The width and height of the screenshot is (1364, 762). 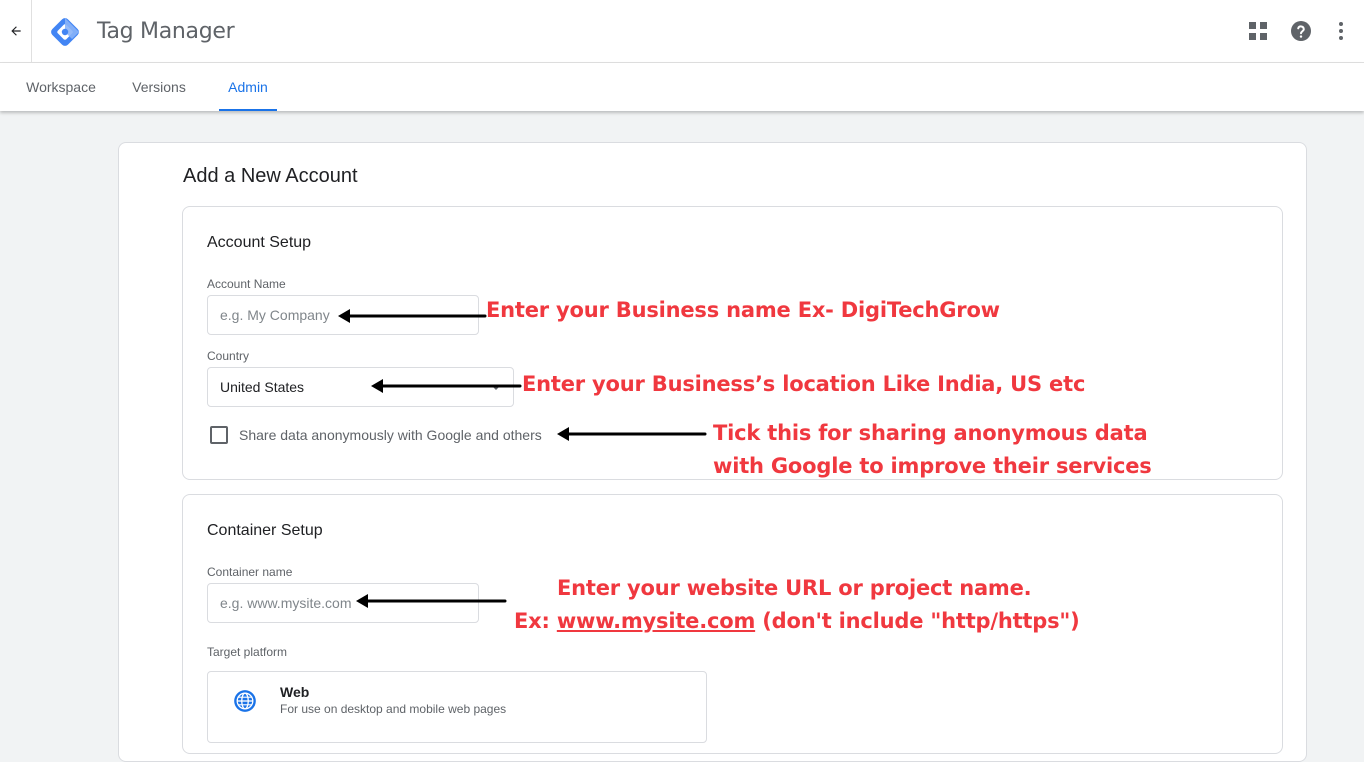 I want to click on annotation-website-link: www.mysite.com, so click(x=656, y=621).